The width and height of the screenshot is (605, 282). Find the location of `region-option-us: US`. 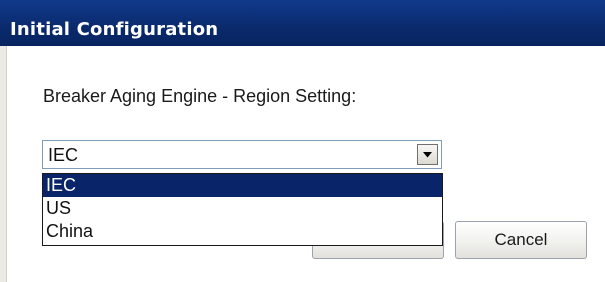

region-option-us: US is located at coordinates (242, 208).